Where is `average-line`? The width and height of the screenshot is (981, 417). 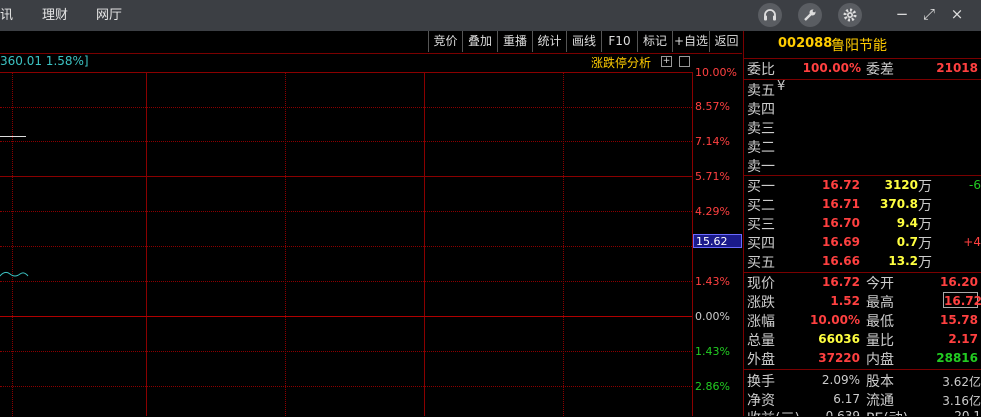
average-line is located at coordinates (14, 274).